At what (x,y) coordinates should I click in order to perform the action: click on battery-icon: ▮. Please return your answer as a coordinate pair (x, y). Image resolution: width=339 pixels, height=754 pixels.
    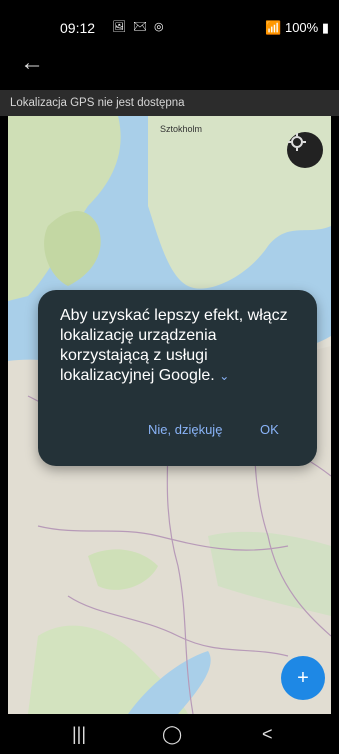
    Looking at the image, I should click on (325, 27).